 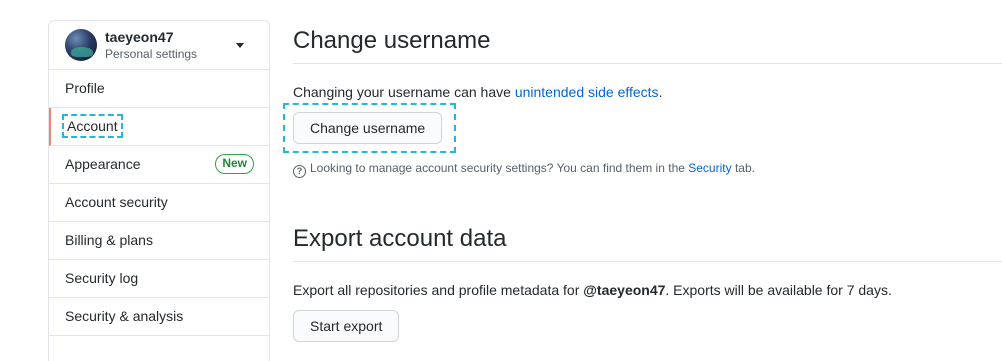 I want to click on side-effects-link: unintended side effects, so click(x=587, y=92).